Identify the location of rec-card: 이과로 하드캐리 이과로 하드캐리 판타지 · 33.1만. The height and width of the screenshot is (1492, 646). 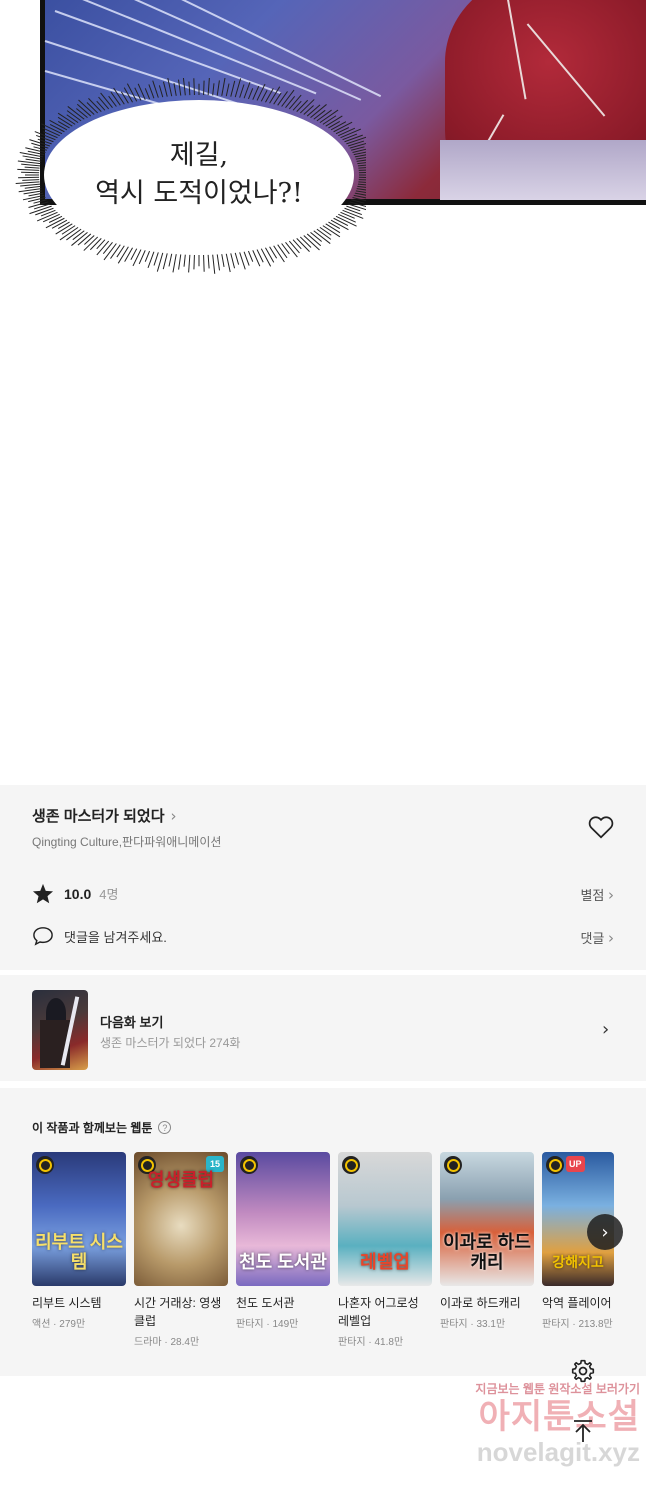
(487, 1241).